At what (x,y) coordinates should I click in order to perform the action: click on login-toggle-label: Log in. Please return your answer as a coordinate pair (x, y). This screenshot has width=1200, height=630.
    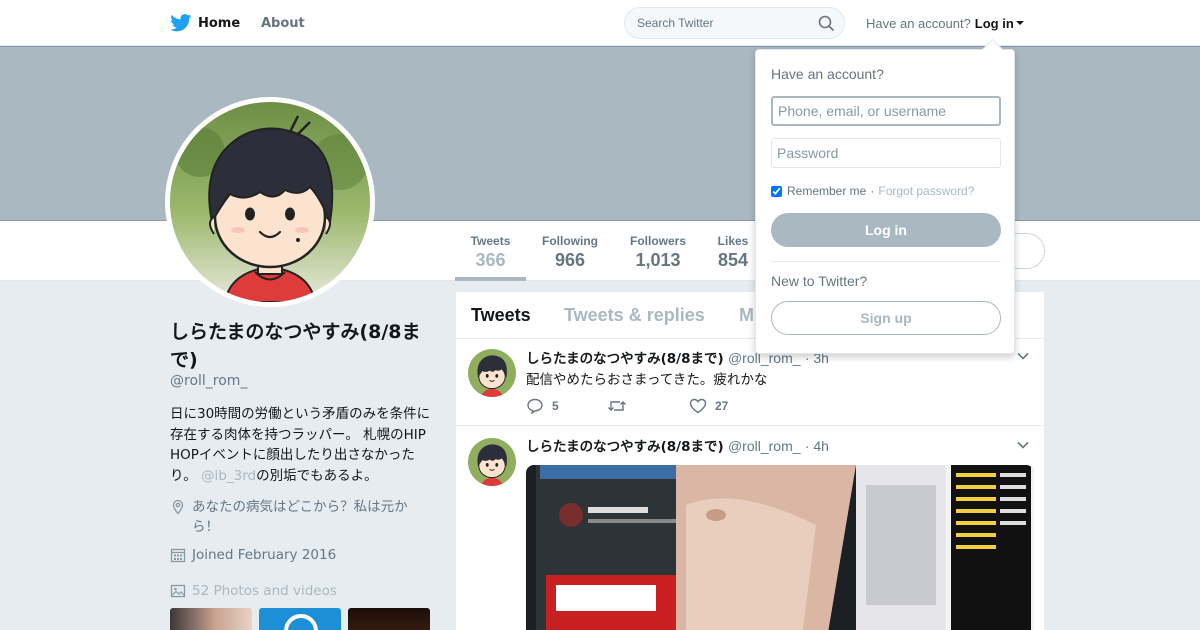
    Looking at the image, I should click on (994, 23).